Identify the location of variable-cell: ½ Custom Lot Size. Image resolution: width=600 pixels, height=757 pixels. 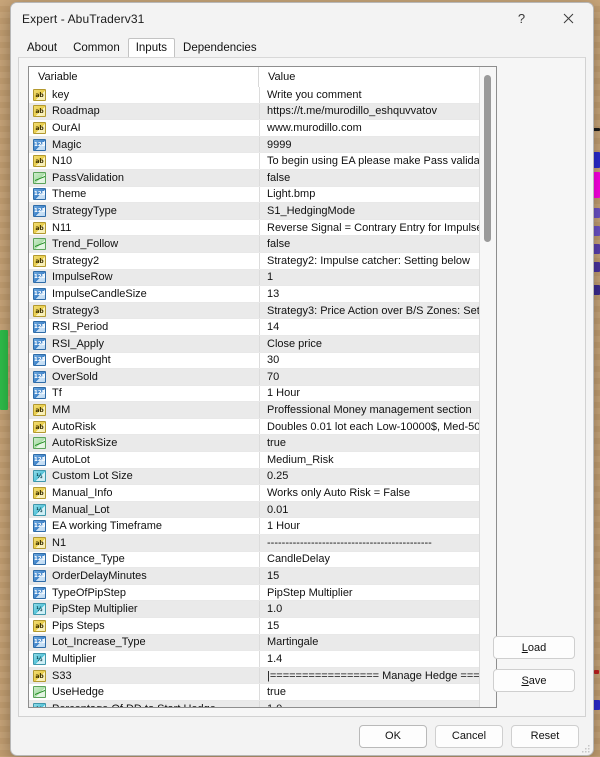
(144, 476).